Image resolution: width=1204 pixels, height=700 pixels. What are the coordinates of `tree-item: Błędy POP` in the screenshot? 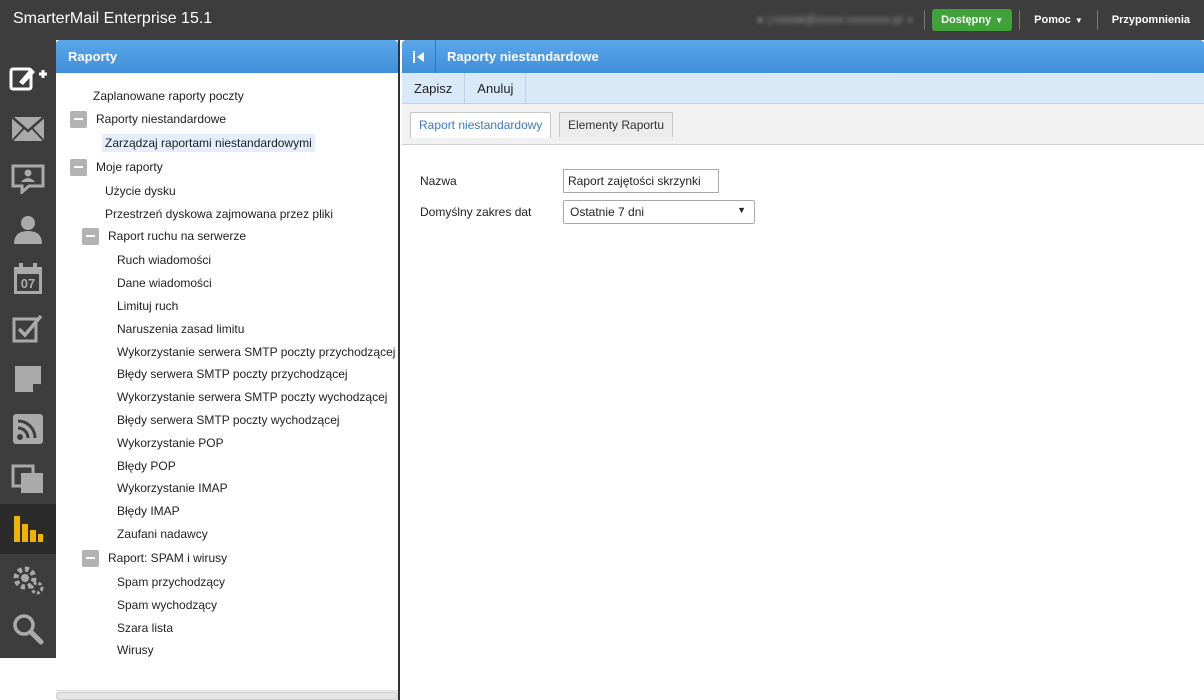 It's located at (146, 466).